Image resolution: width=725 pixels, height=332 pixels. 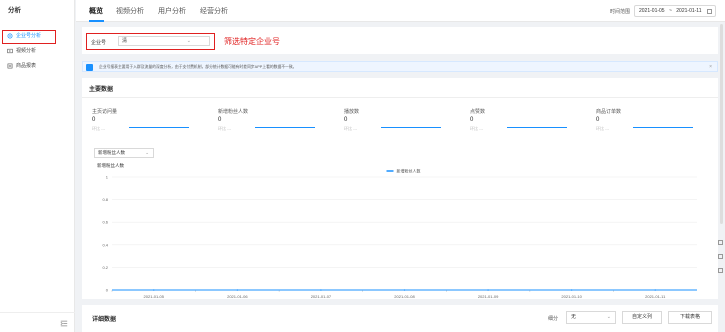 What do you see at coordinates (105, 267) in the screenshot?
I see `y-tick-label: 0.2` at bounding box center [105, 267].